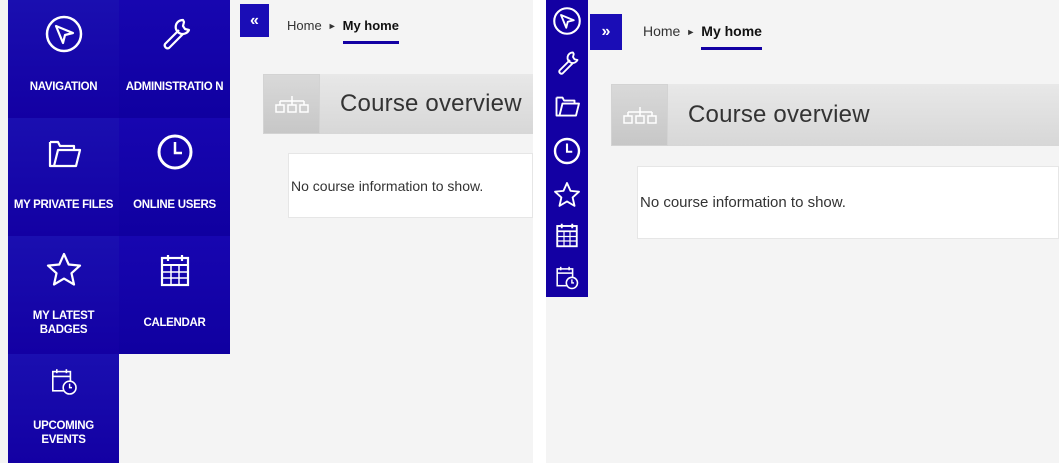 Image resolution: width=1059 pixels, height=463 pixels. What do you see at coordinates (174, 177) in the screenshot?
I see `tile-online-users: ONLINE USERS` at bounding box center [174, 177].